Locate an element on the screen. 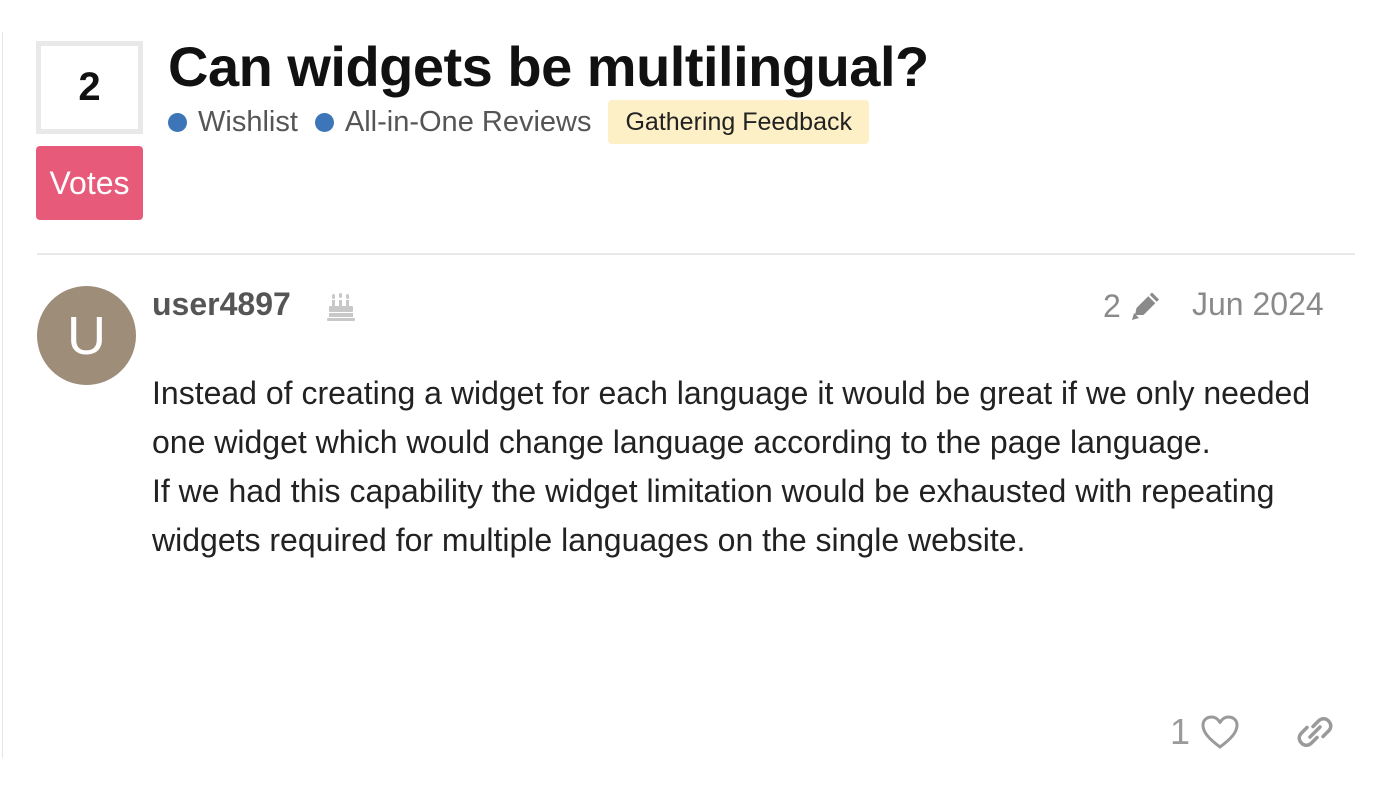 The image size is (1380, 792). vote-count: 2 is located at coordinates (89, 87).